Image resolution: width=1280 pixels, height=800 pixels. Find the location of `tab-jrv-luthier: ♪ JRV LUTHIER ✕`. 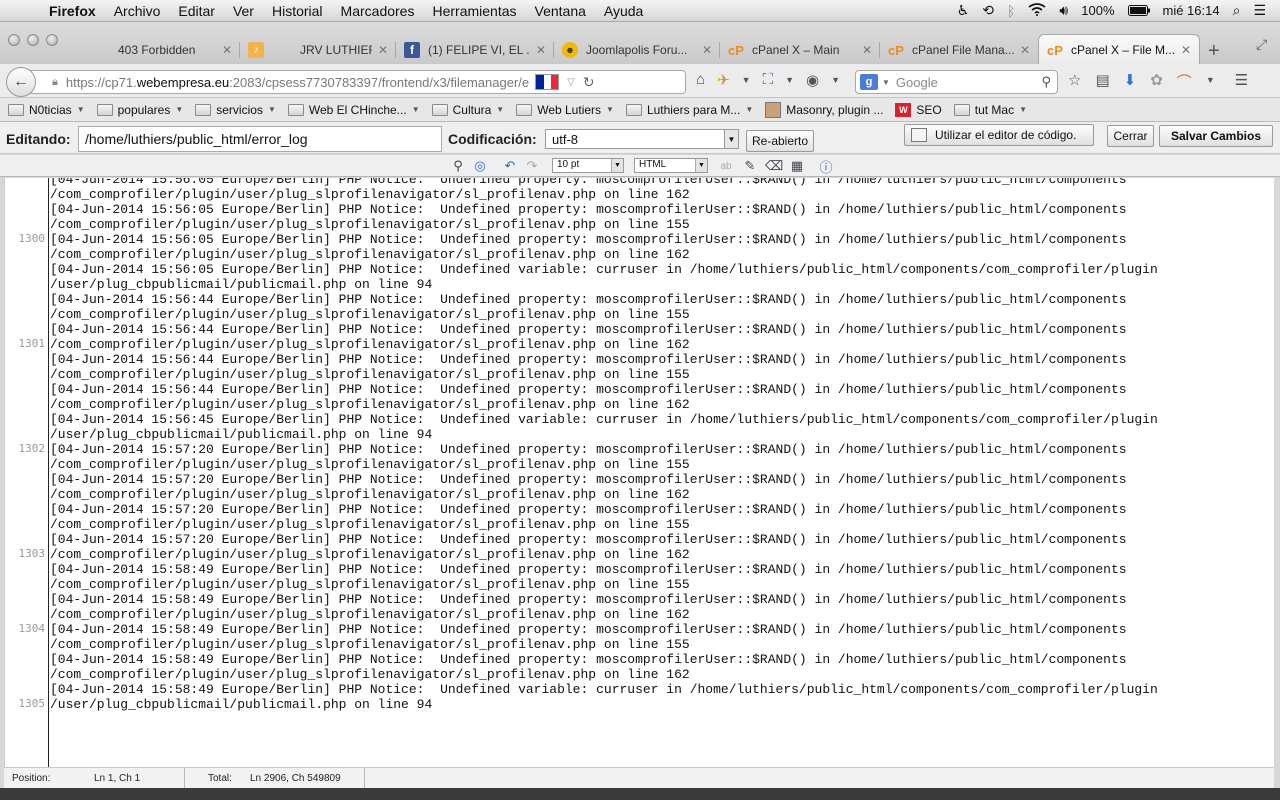

tab-jrv-luthier: ♪ JRV LUTHIER ✕ is located at coordinates (318, 50).